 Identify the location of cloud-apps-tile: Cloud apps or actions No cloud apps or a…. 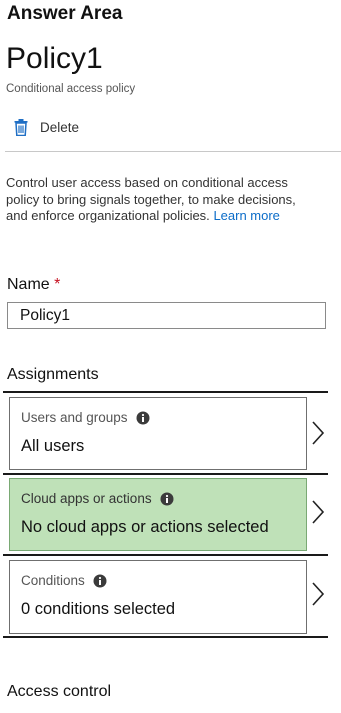
(158, 514).